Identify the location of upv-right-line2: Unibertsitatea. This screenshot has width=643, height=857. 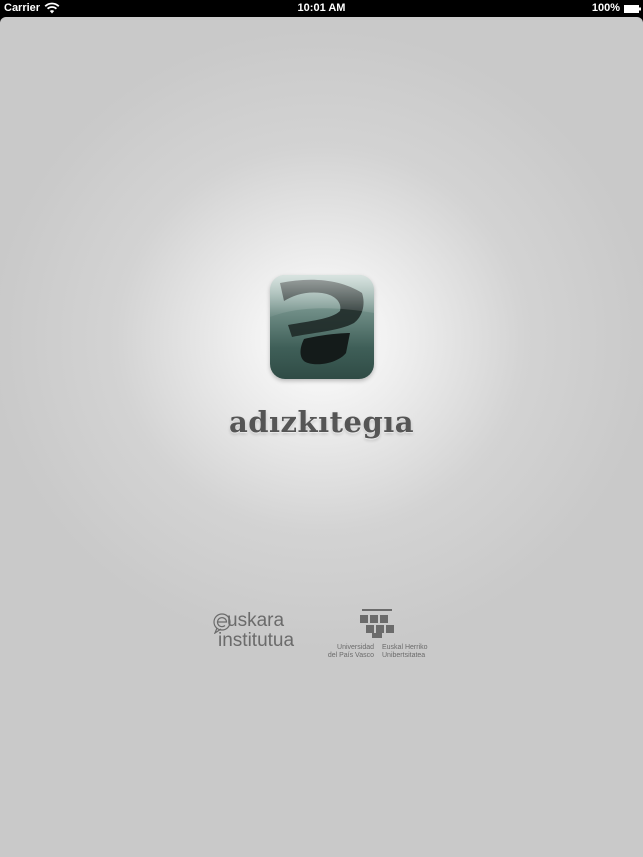
(404, 655).